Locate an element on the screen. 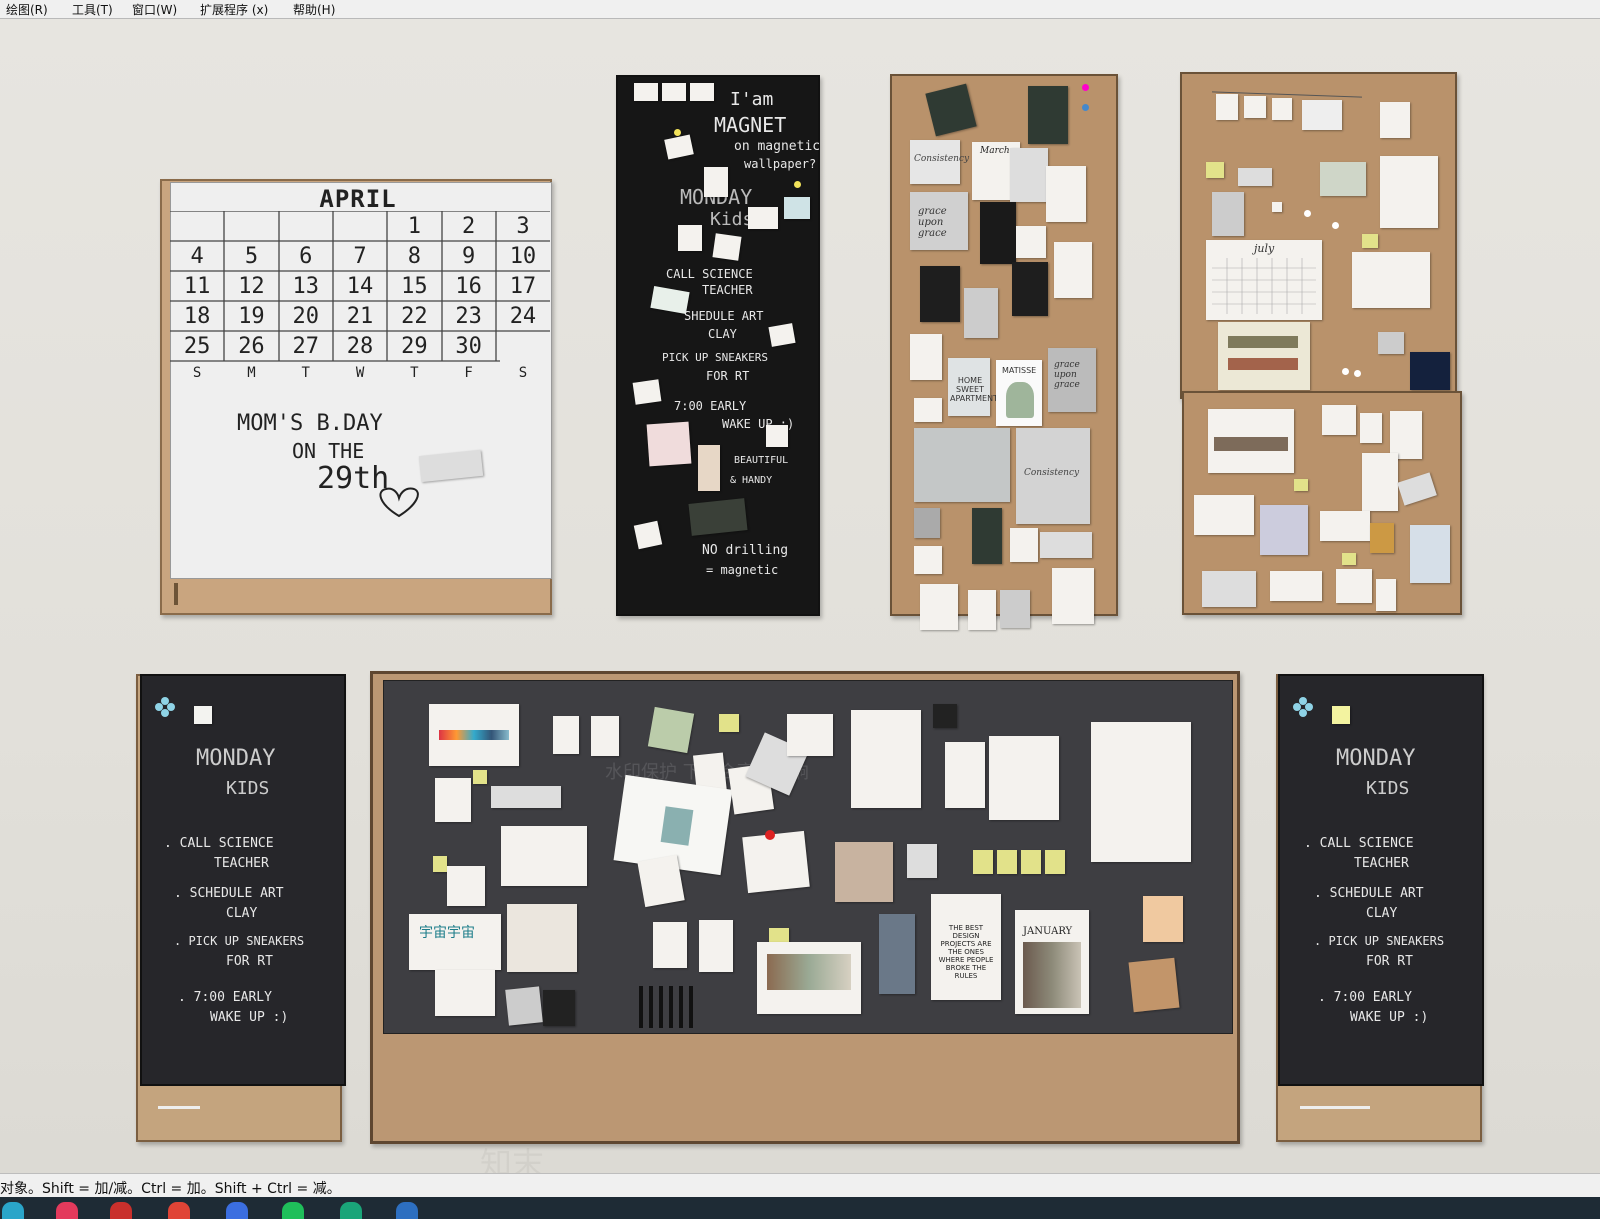 The height and width of the screenshot is (1219, 1600). photo-grid is located at coordinates (864, 872).